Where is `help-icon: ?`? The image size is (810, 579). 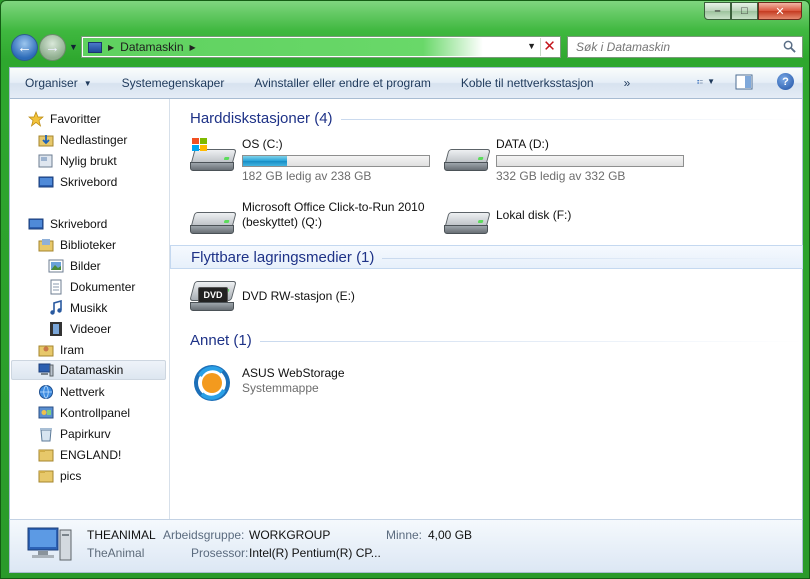
help-icon: ? is located at coordinates (785, 81).